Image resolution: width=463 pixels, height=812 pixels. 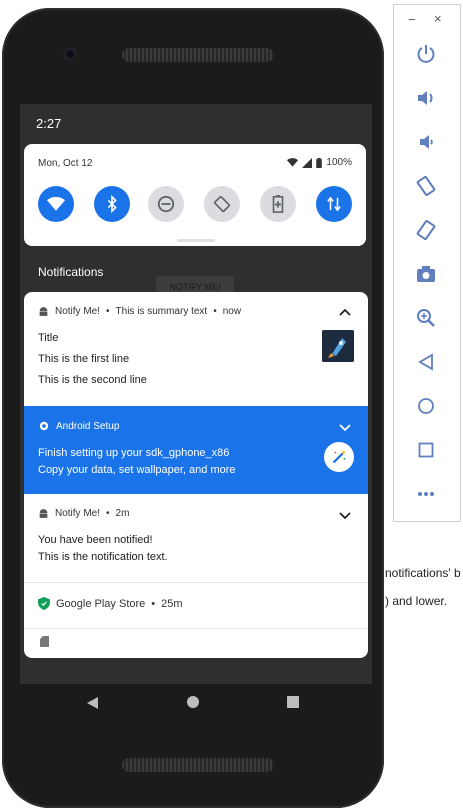 I want to click on zoom-icon, so click(x=426, y=318).